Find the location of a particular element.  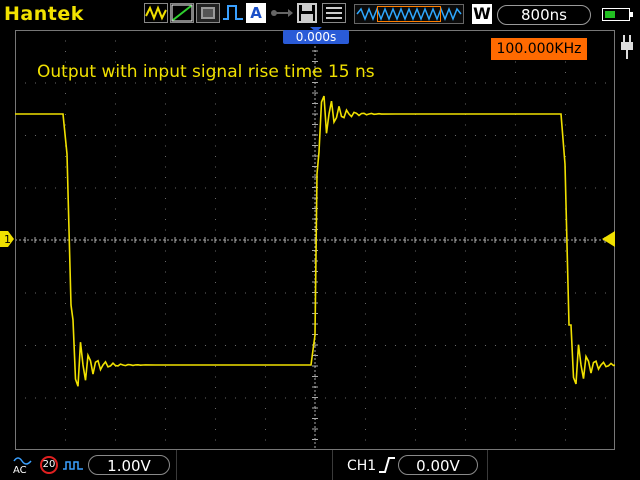

screen-caption: Output with input signal rise time 15 ns is located at coordinates (206, 72).